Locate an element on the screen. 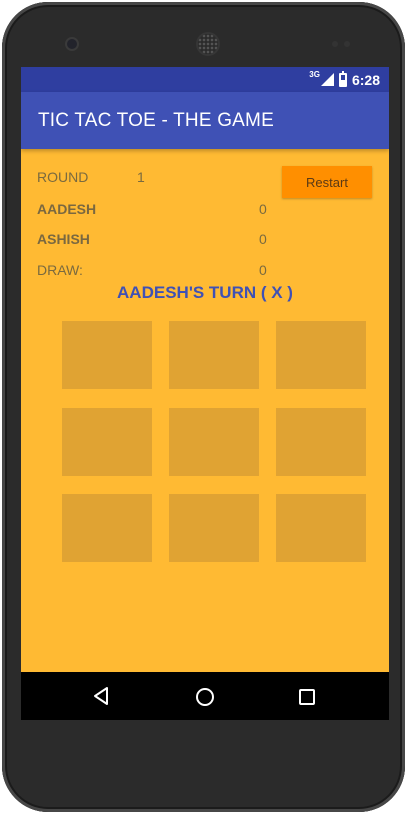 The image size is (407, 814). draw-value: 0 is located at coordinates (263, 270).